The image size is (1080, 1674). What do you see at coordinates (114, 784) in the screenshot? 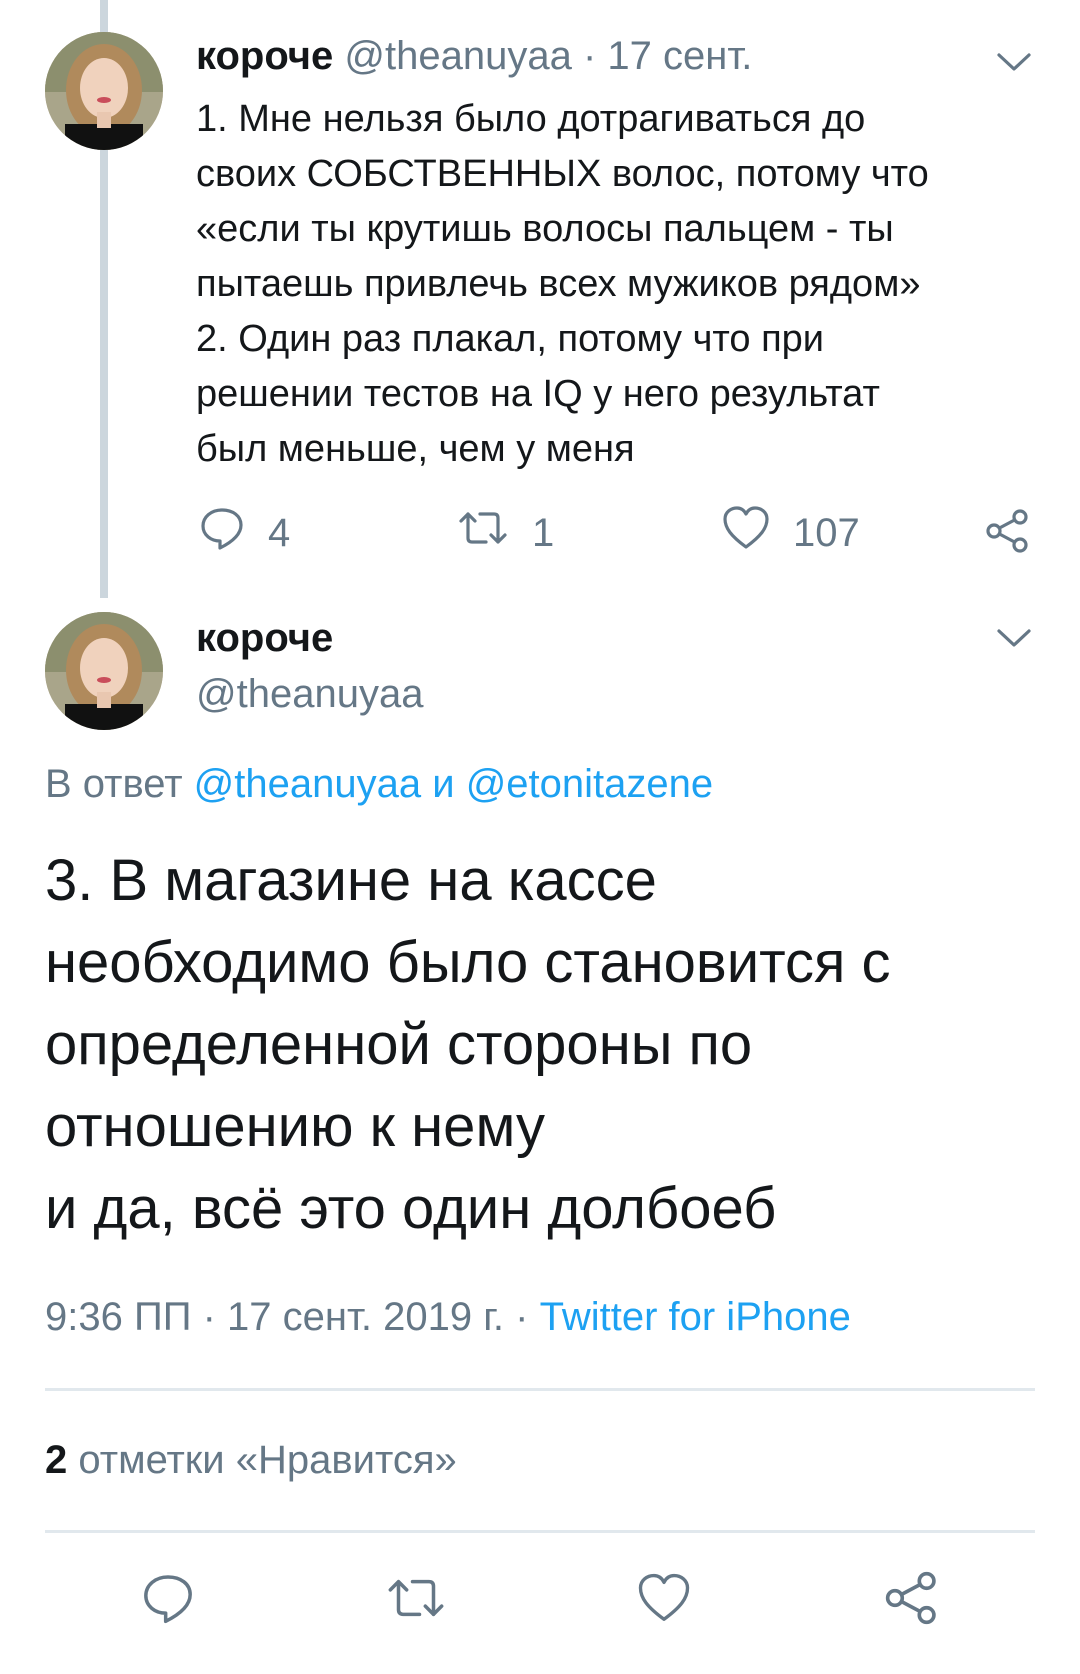
I see `reply-prefix: В ответ` at bounding box center [114, 784].